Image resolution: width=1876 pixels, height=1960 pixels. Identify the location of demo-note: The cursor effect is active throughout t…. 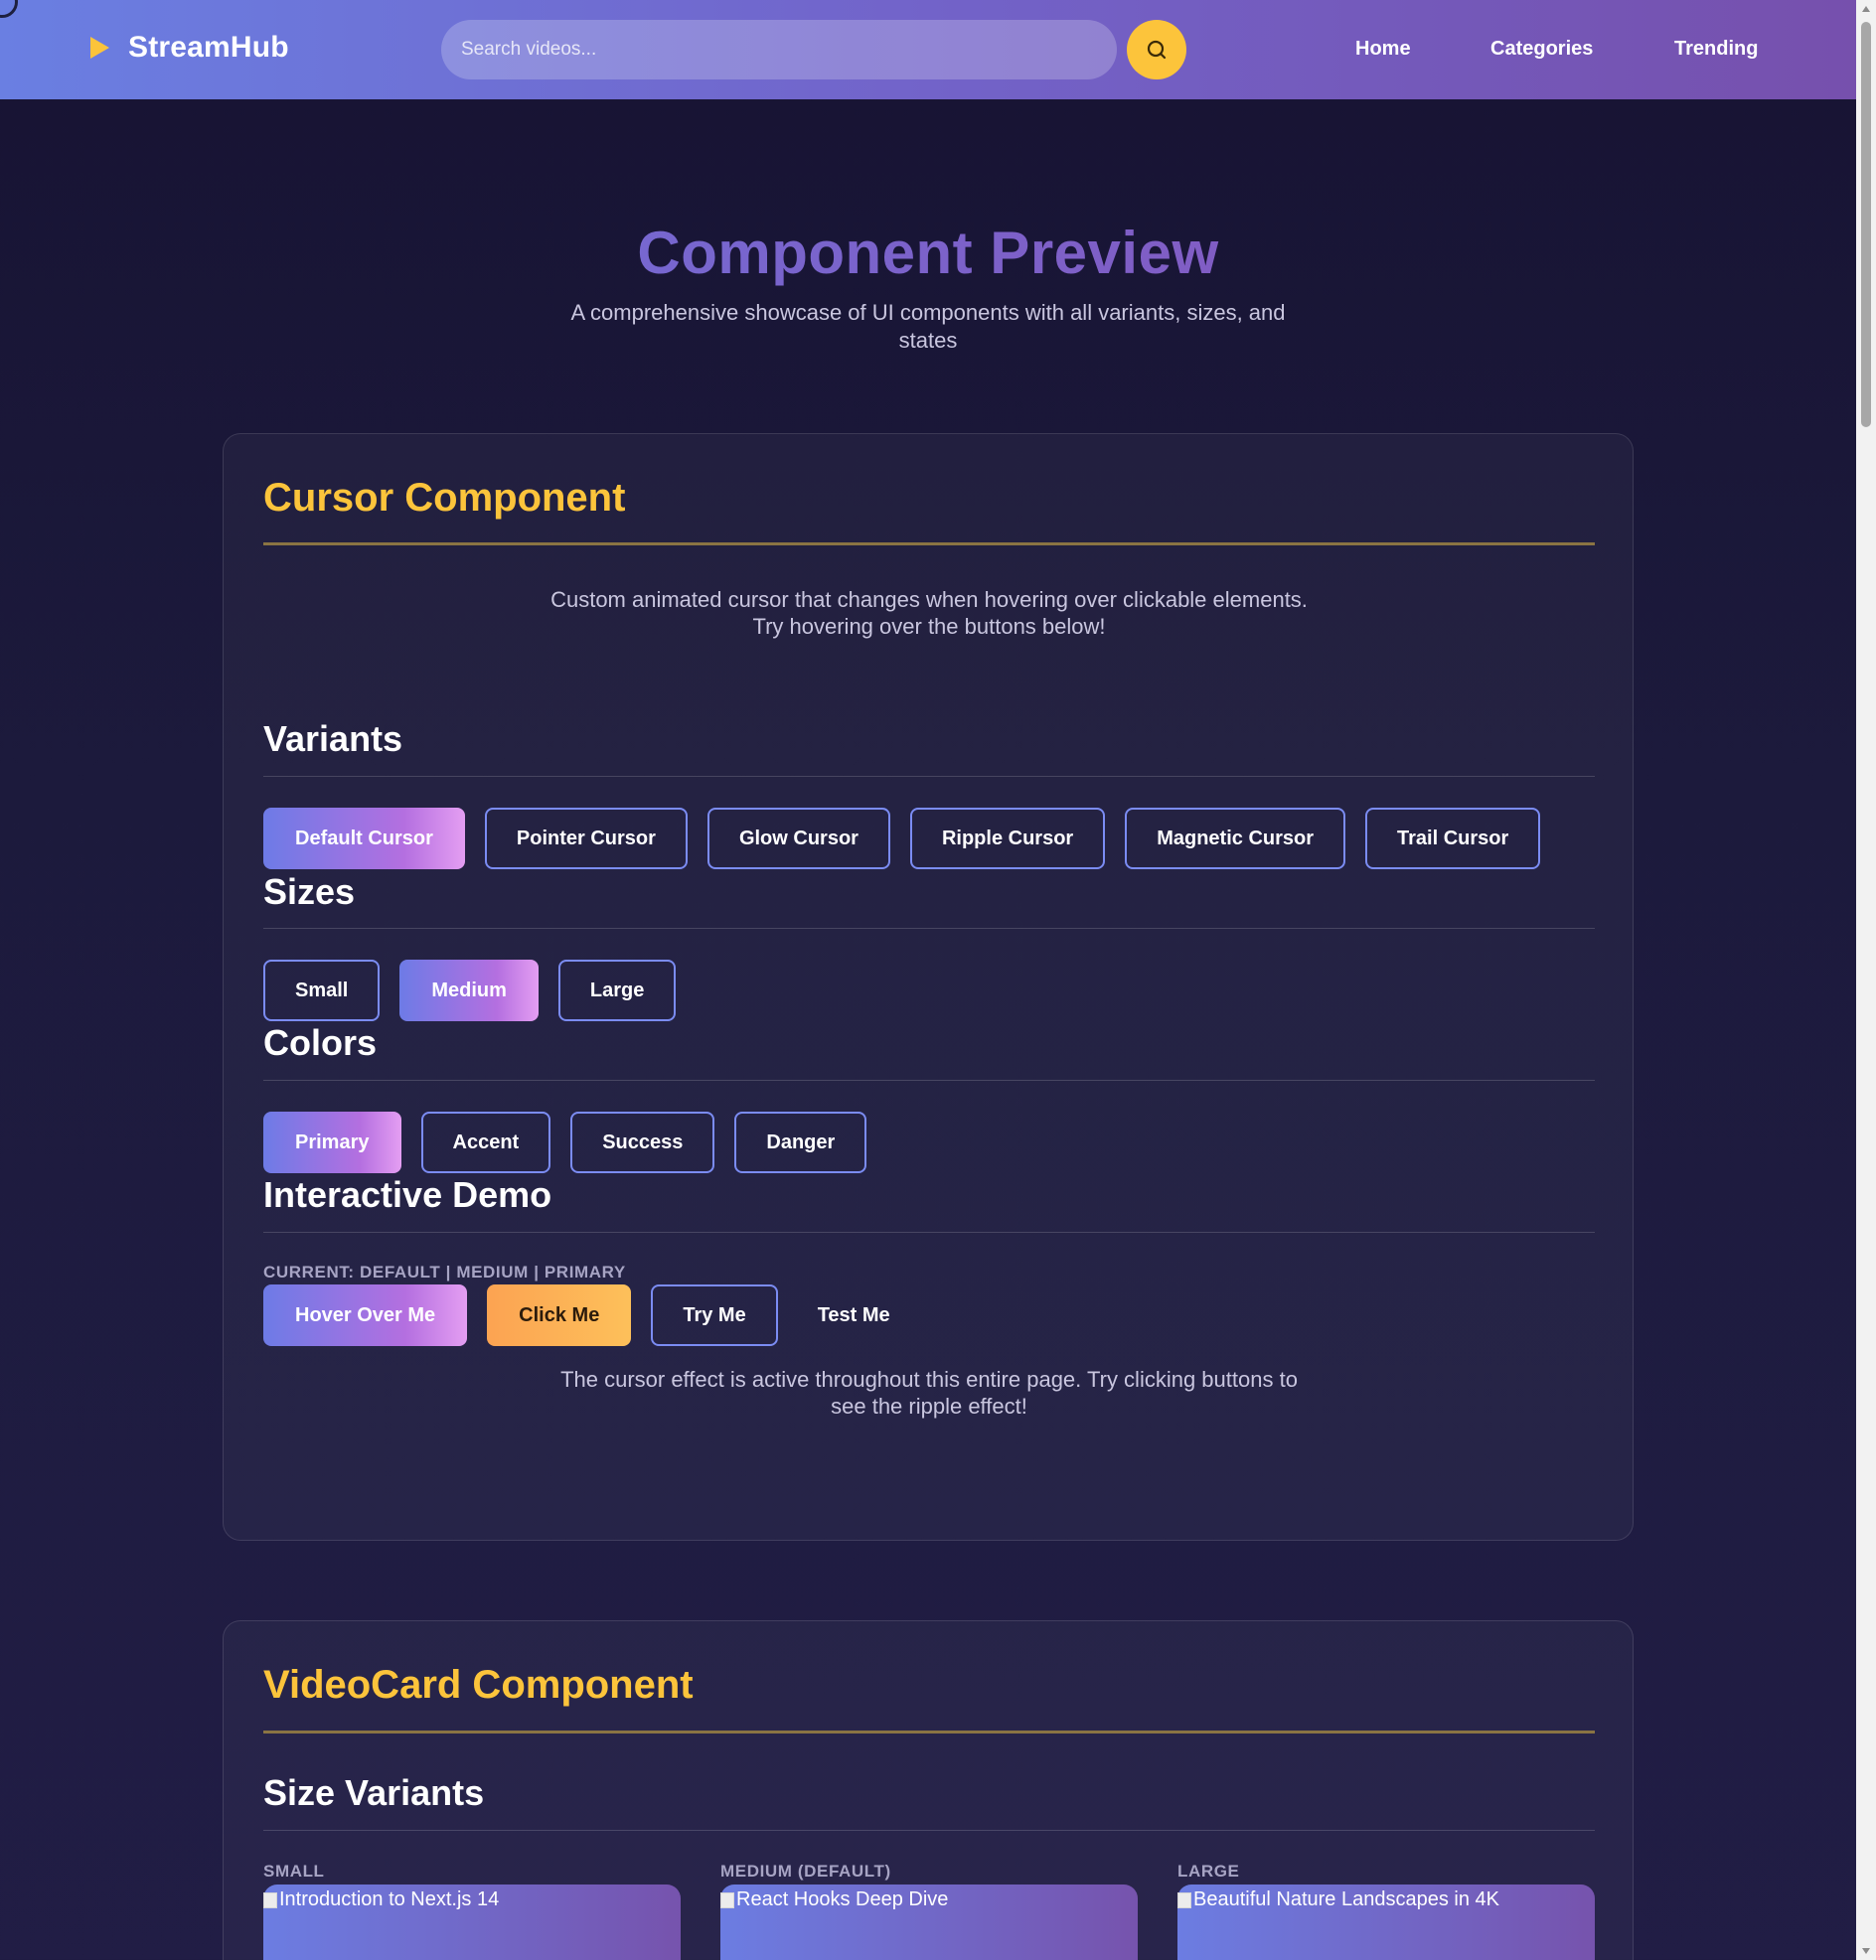
(929, 1393).